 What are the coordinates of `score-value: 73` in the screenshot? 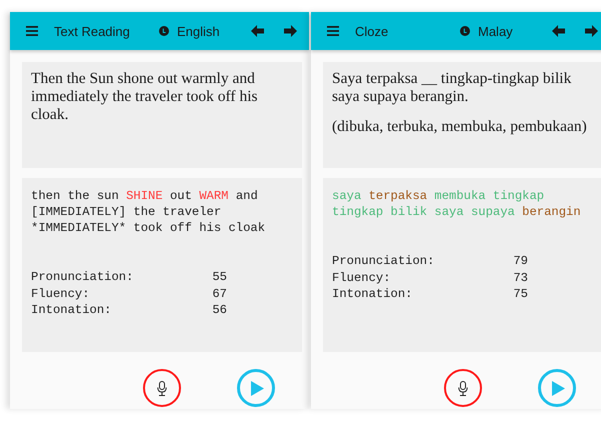 It's located at (520, 278).